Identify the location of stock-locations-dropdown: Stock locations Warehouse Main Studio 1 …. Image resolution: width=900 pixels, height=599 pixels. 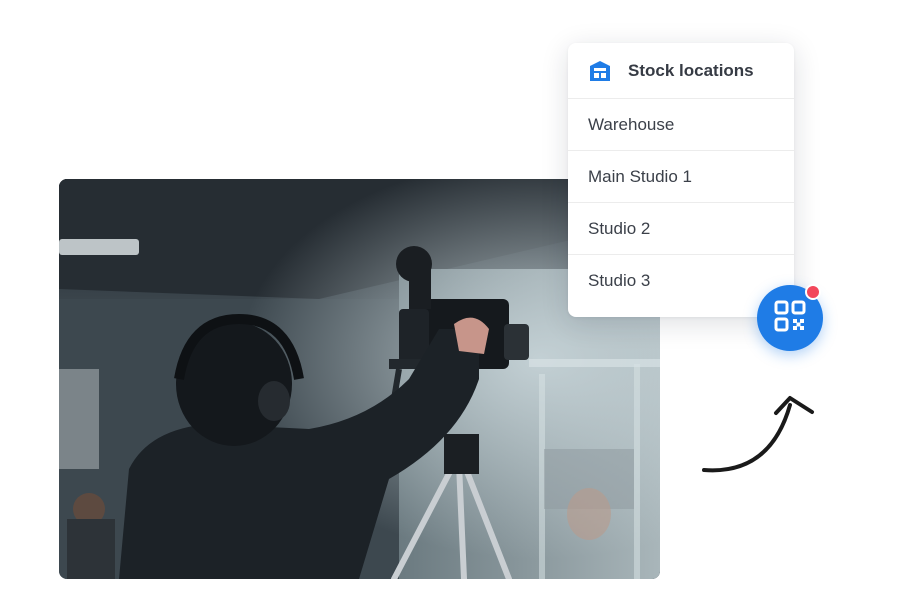
(681, 180).